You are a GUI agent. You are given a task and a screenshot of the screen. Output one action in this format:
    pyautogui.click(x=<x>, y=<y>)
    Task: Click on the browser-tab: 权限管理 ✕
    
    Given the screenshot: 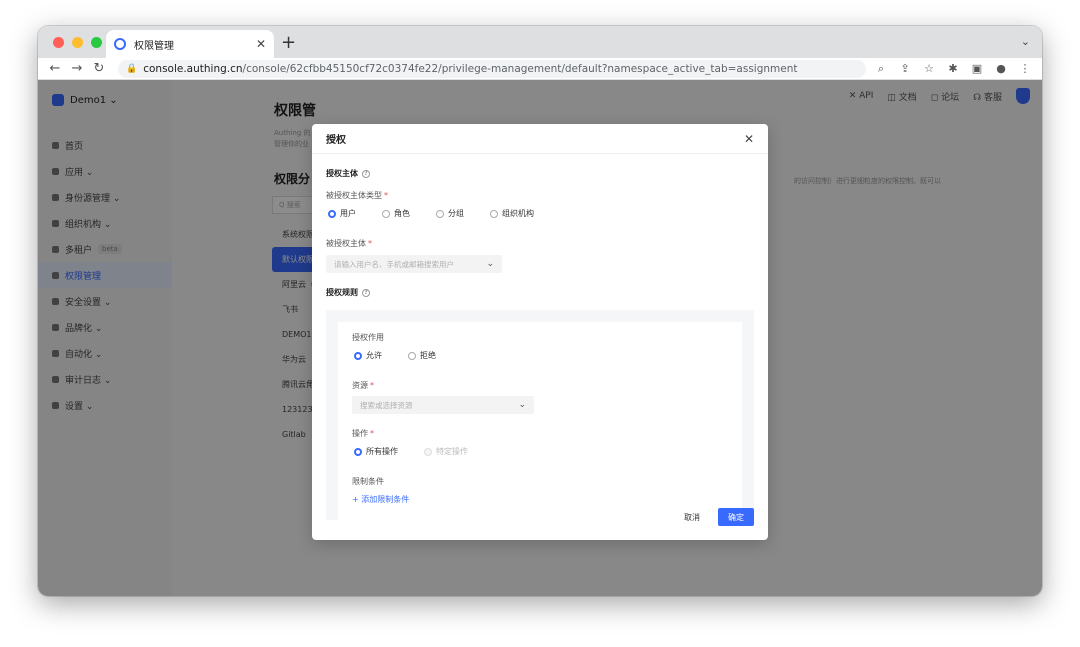 What is the action you would take?
    pyautogui.click(x=190, y=44)
    